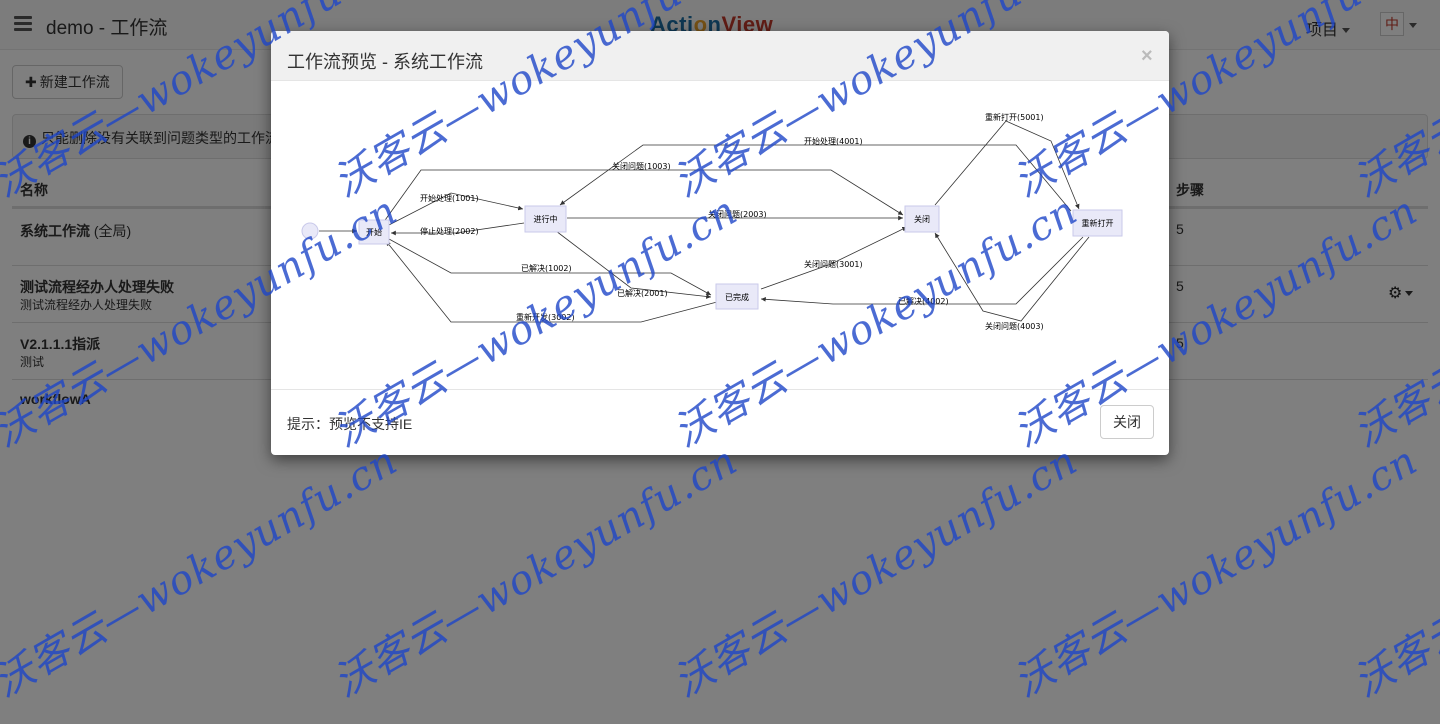  I want to click on edge-label-1001: 开始处理(1001), so click(449, 198).